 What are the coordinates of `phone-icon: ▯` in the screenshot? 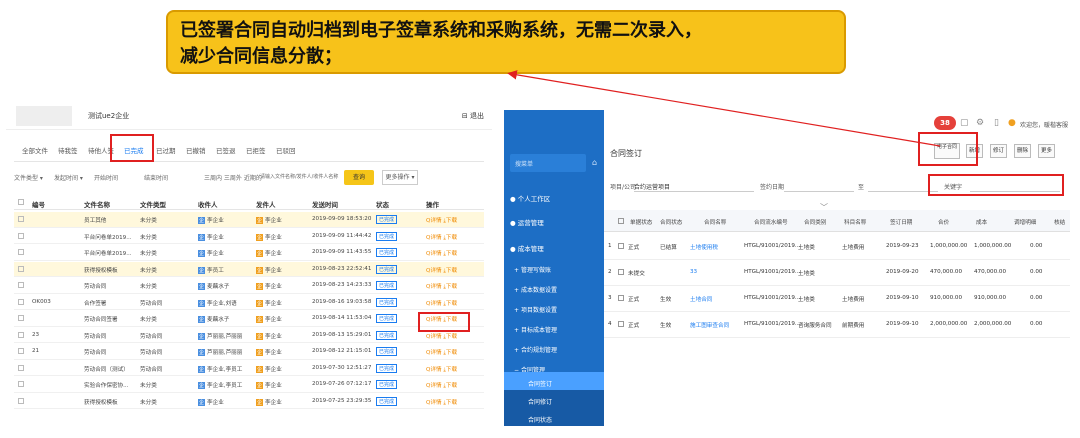 It's located at (996, 123).